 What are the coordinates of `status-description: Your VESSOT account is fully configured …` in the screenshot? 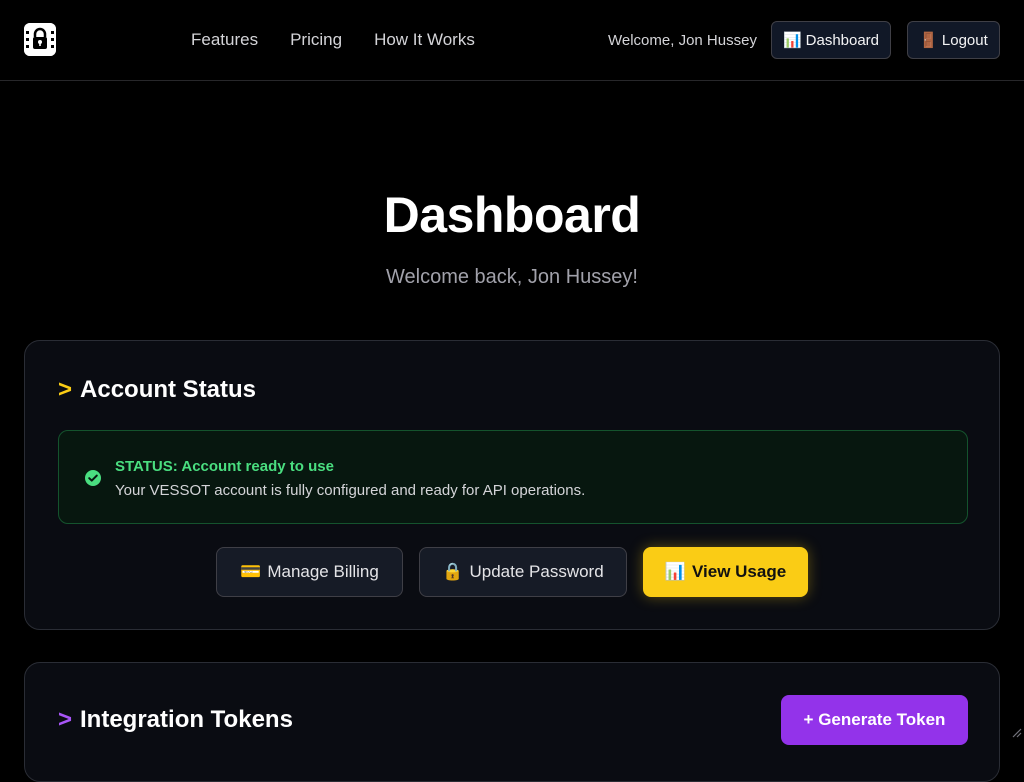 It's located at (350, 490).